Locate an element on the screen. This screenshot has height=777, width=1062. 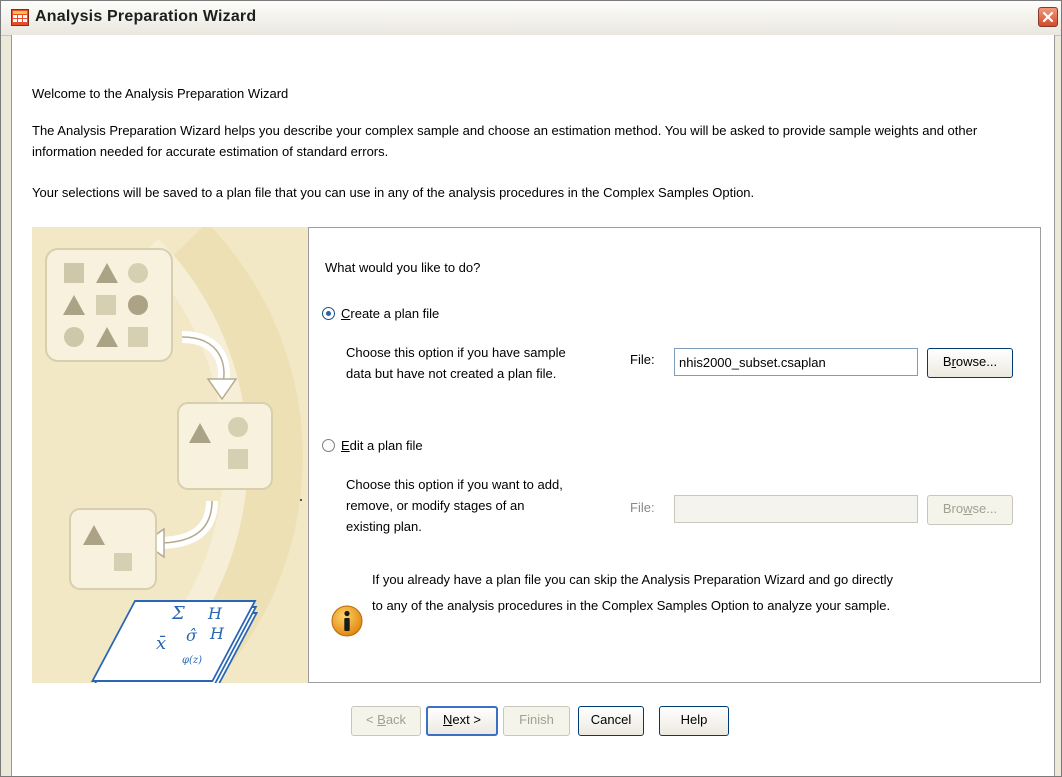
create-plan-label: Create a plan file is located at coordinates (390, 313).